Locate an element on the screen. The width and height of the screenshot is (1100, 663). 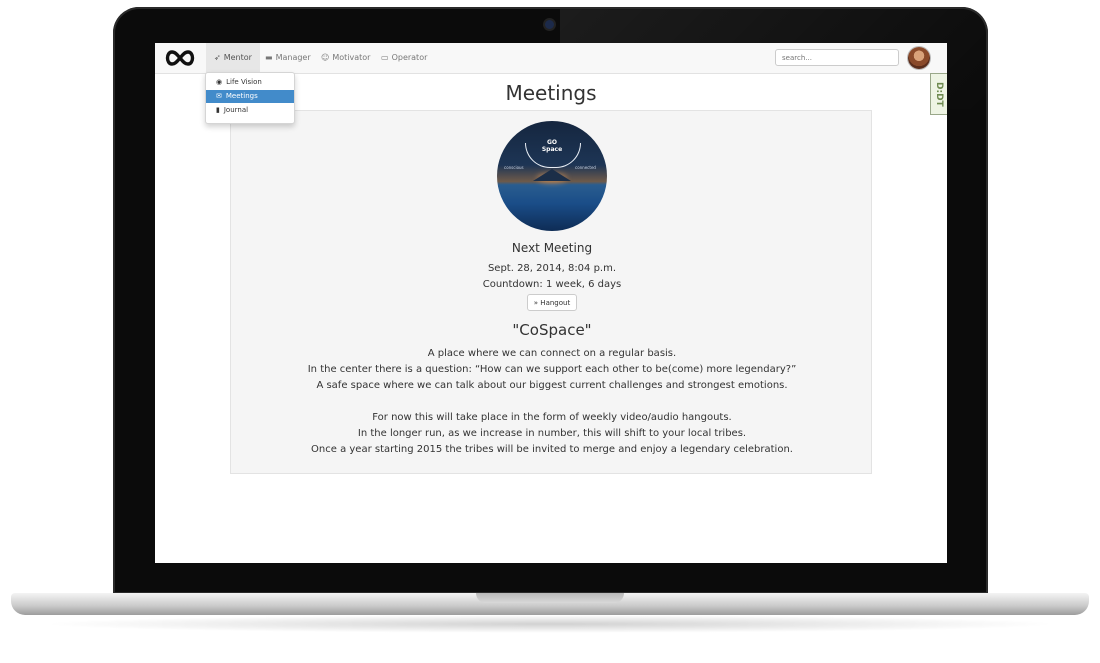
nav-operator-label: Operator is located at coordinates (409, 57).